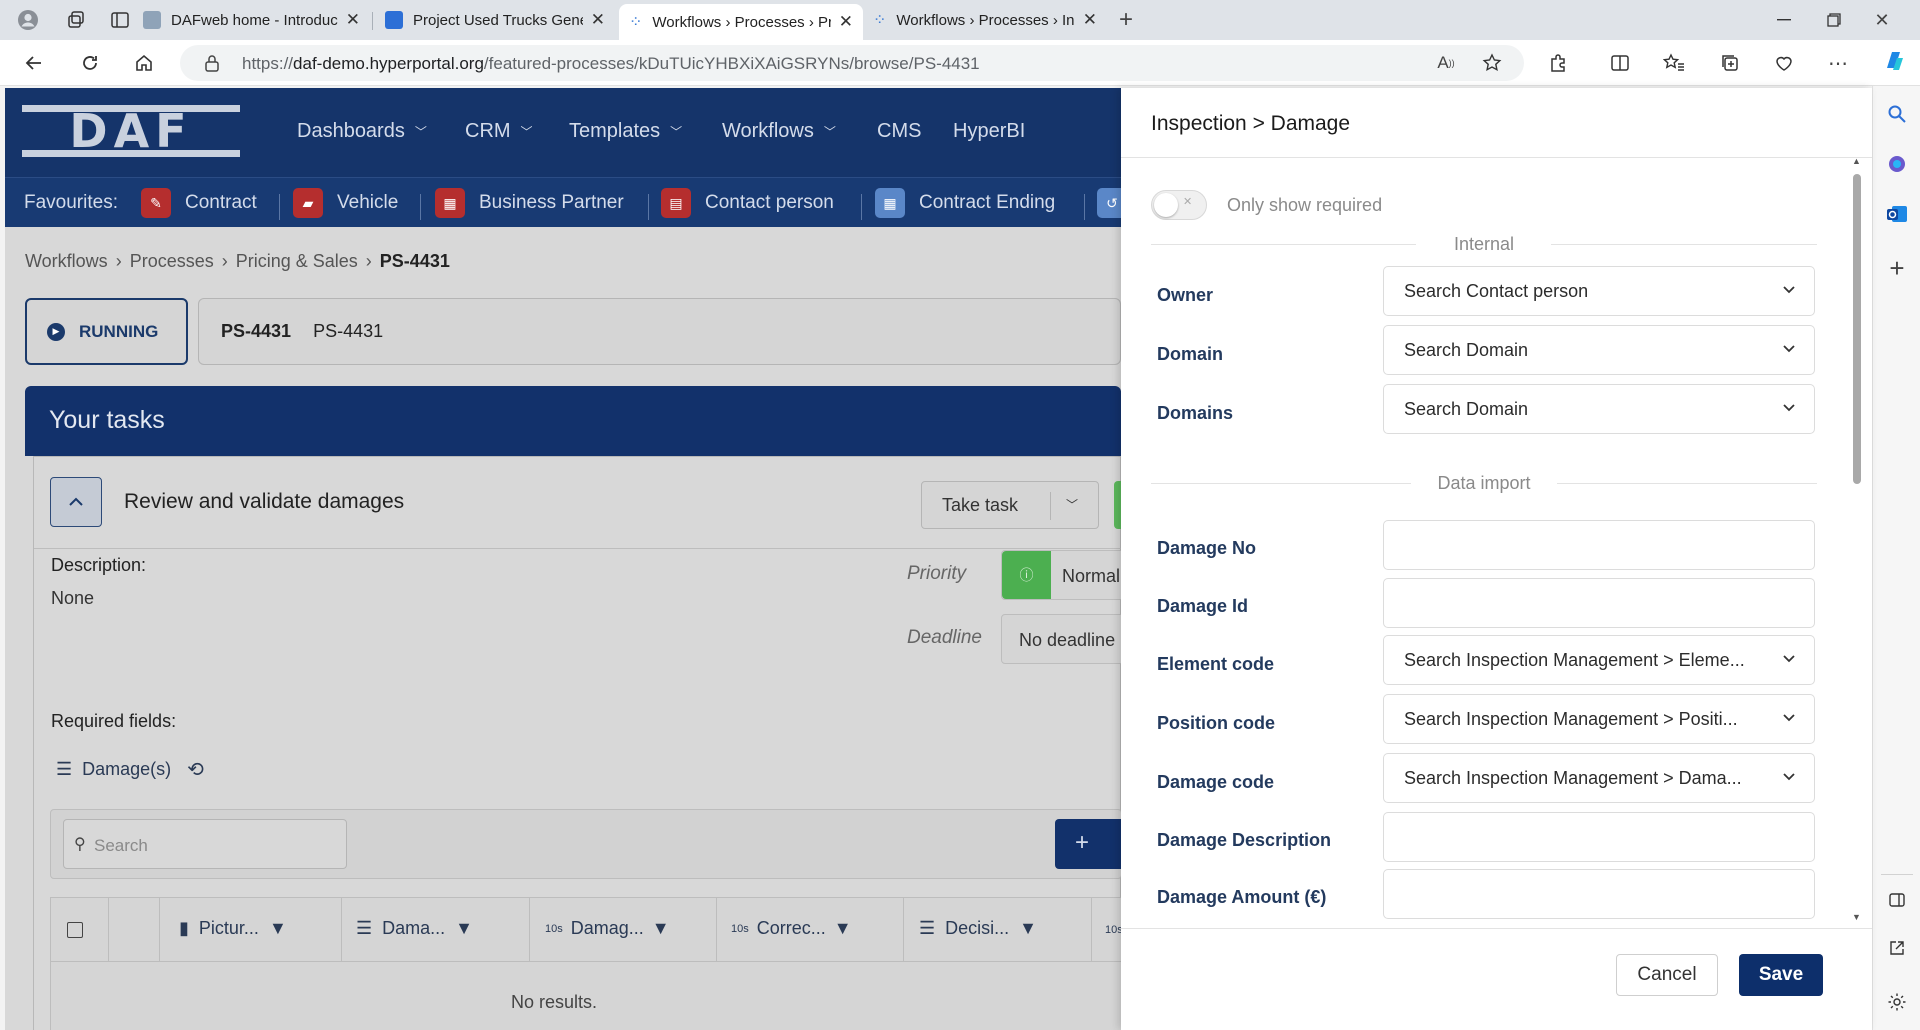  I want to click on column-header: ☰ Decisi... ▼, so click(978, 928).